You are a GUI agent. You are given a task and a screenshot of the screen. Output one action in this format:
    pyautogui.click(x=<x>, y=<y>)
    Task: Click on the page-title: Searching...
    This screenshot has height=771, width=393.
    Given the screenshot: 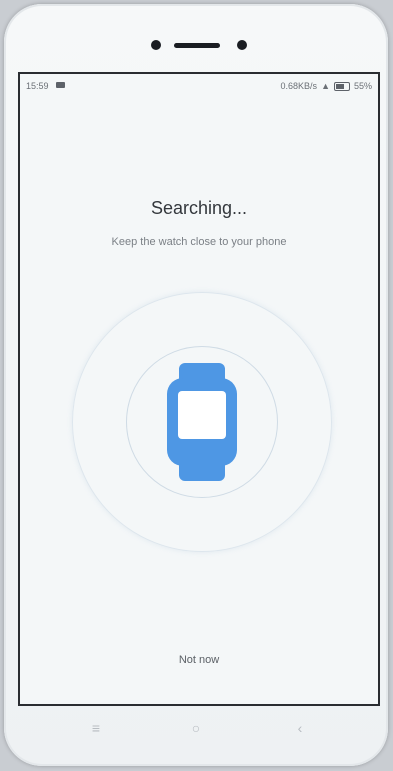 What is the action you would take?
    pyautogui.click(x=199, y=208)
    